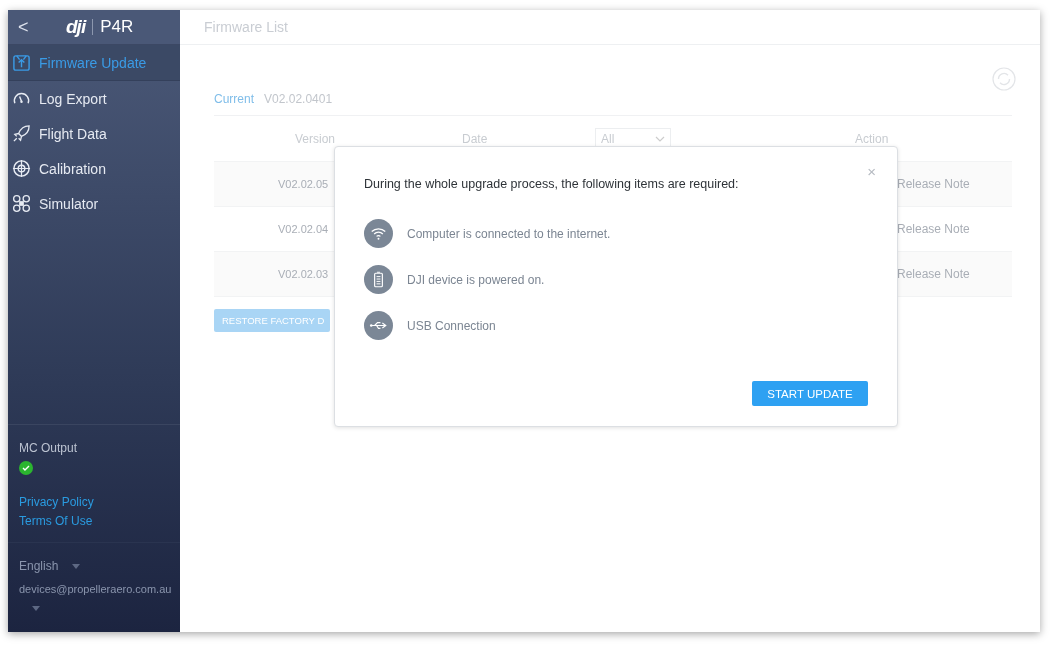 This screenshot has width=1057, height=649. What do you see at coordinates (38, 27) in the screenshot?
I see `back-button: <` at bounding box center [38, 27].